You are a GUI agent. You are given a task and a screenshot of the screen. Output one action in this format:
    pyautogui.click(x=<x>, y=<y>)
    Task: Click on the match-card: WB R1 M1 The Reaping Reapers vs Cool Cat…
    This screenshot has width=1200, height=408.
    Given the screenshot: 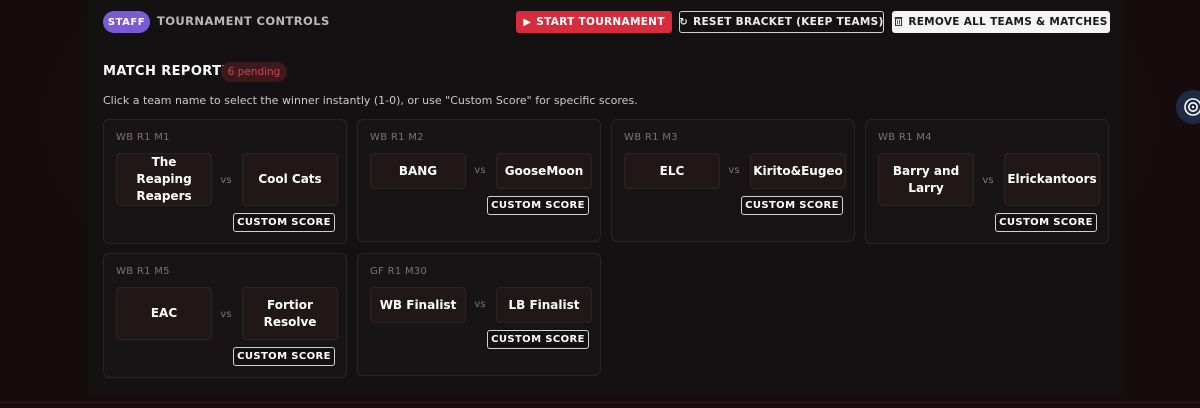 What is the action you would take?
    pyautogui.click(x=225, y=181)
    